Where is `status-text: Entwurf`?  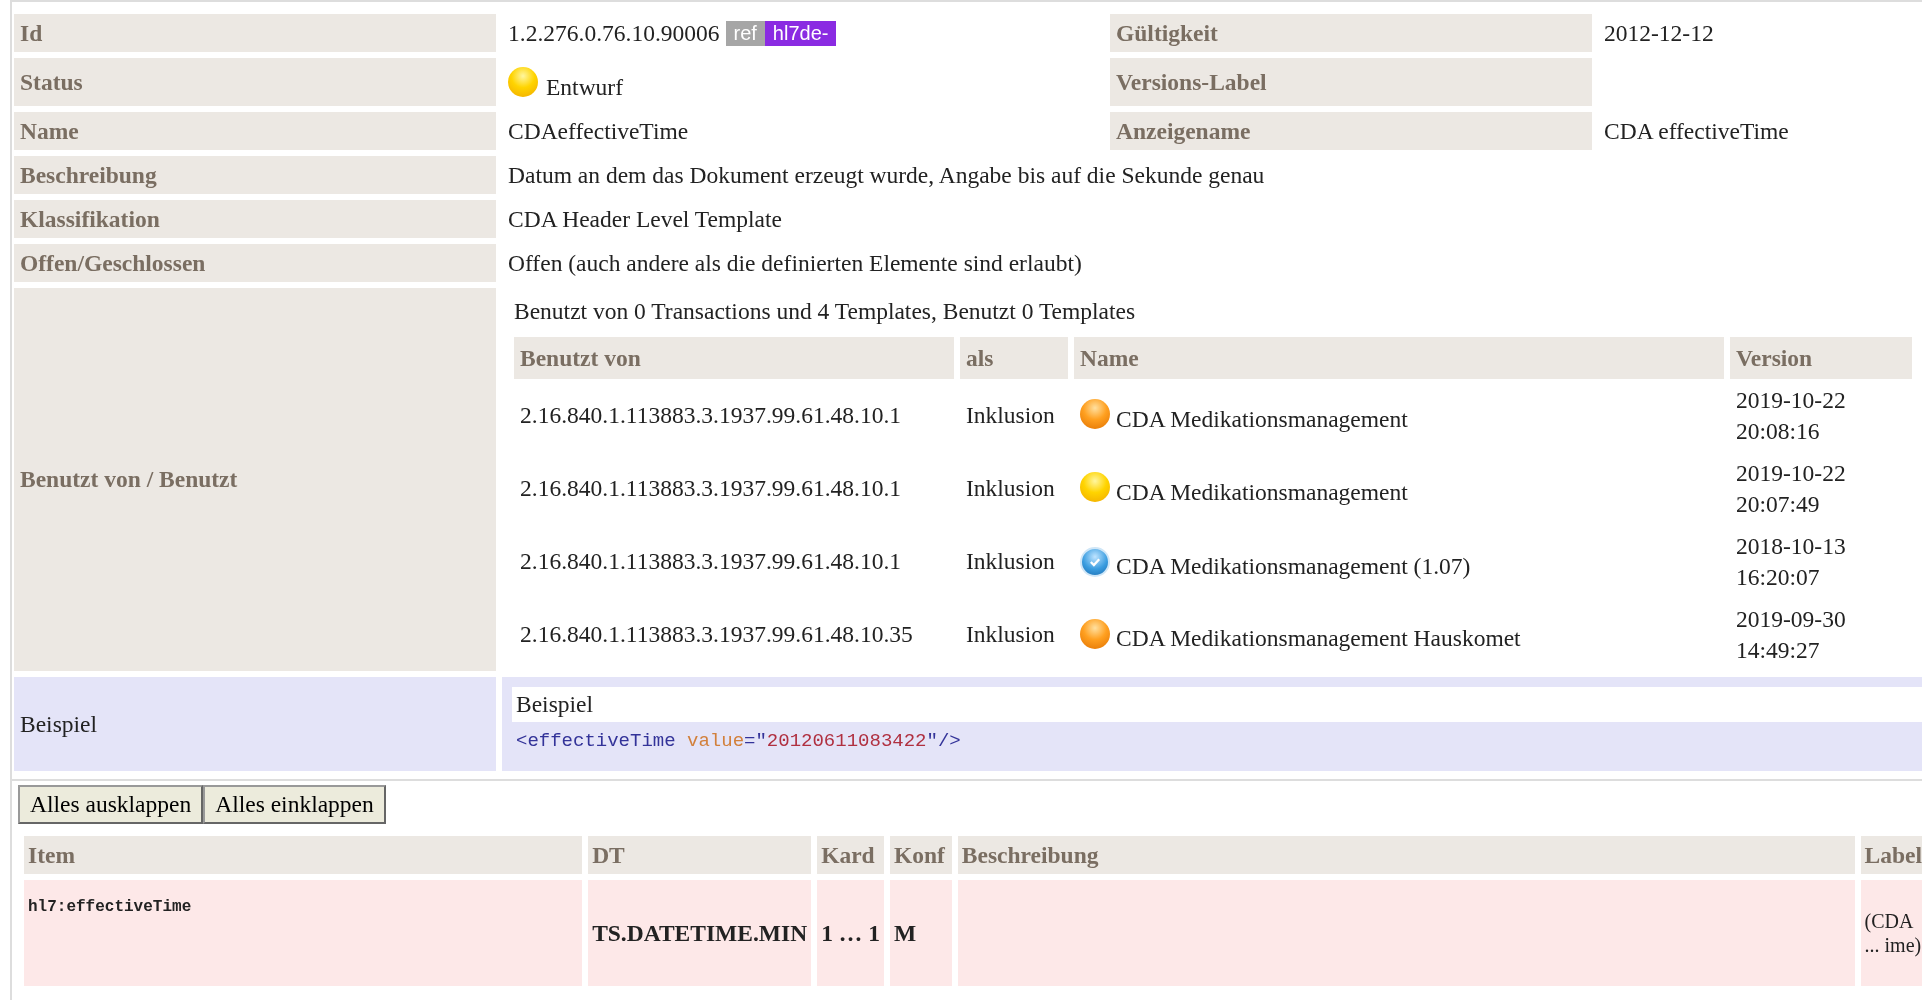
status-text: Entwurf is located at coordinates (584, 87).